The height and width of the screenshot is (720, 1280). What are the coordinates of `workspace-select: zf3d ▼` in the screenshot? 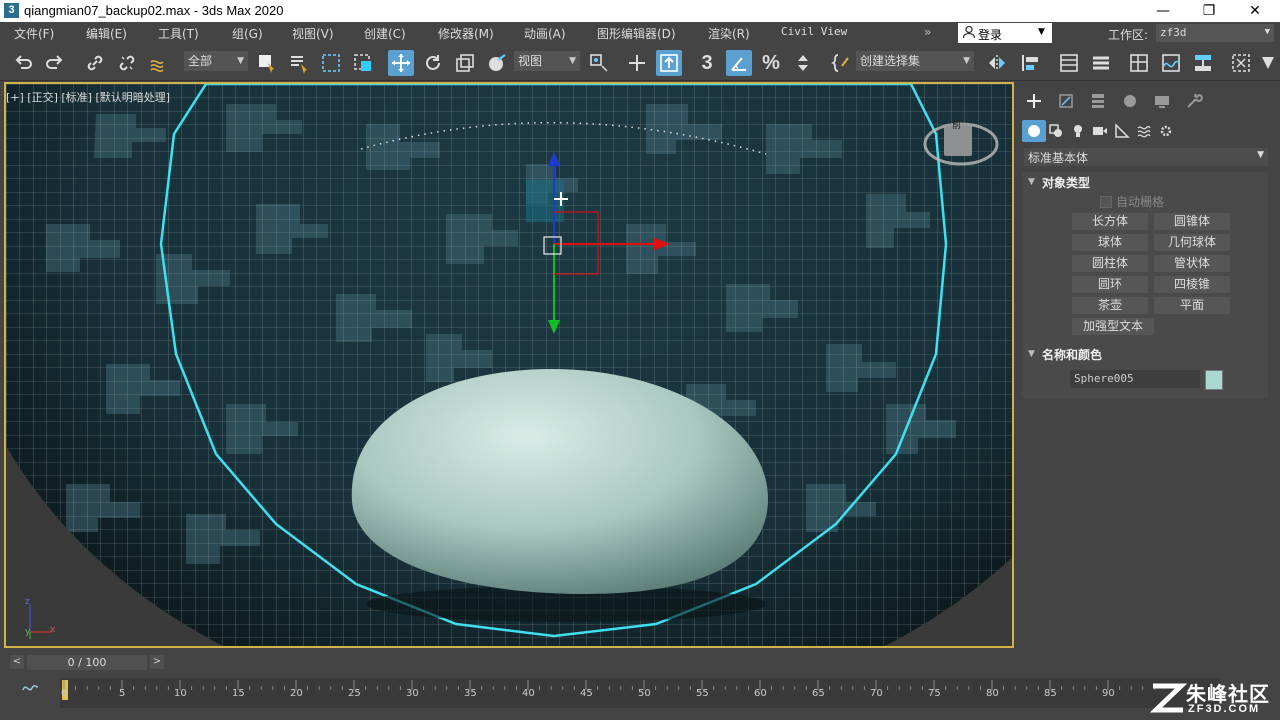 It's located at (1215, 33).